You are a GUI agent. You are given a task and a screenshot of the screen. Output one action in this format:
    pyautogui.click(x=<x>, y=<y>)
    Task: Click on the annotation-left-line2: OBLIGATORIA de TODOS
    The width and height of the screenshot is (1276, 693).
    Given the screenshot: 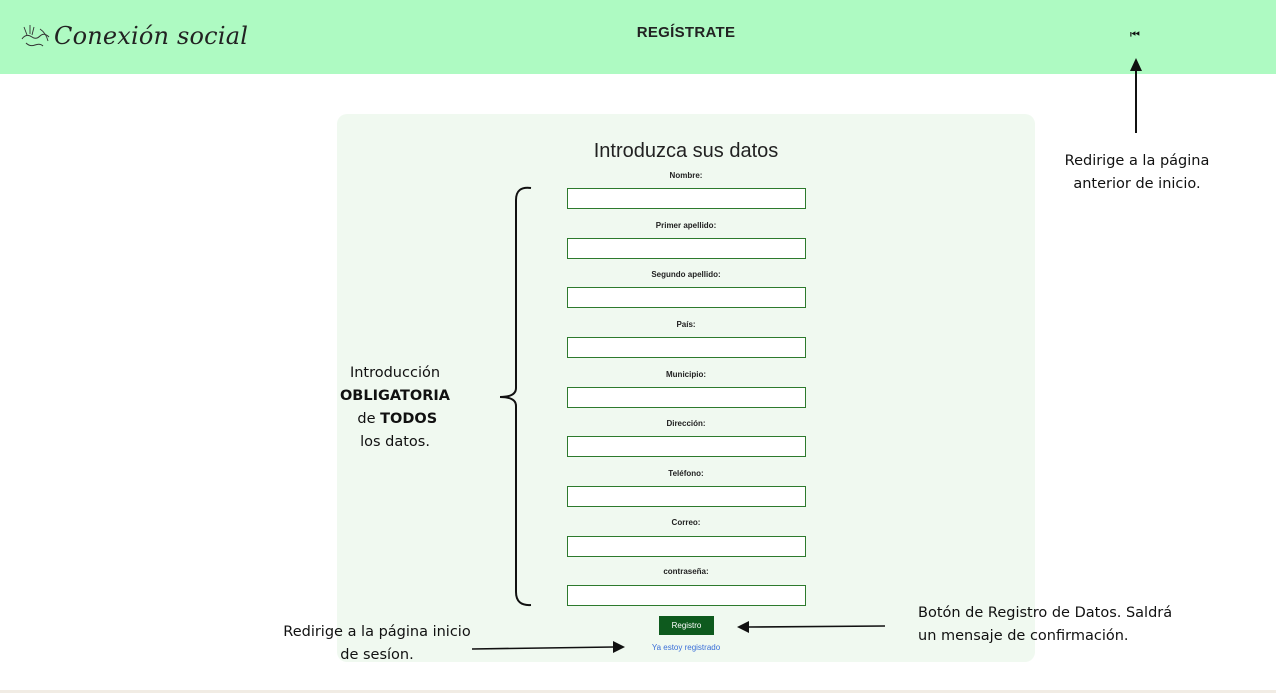 What is the action you would take?
    pyautogui.click(x=395, y=408)
    